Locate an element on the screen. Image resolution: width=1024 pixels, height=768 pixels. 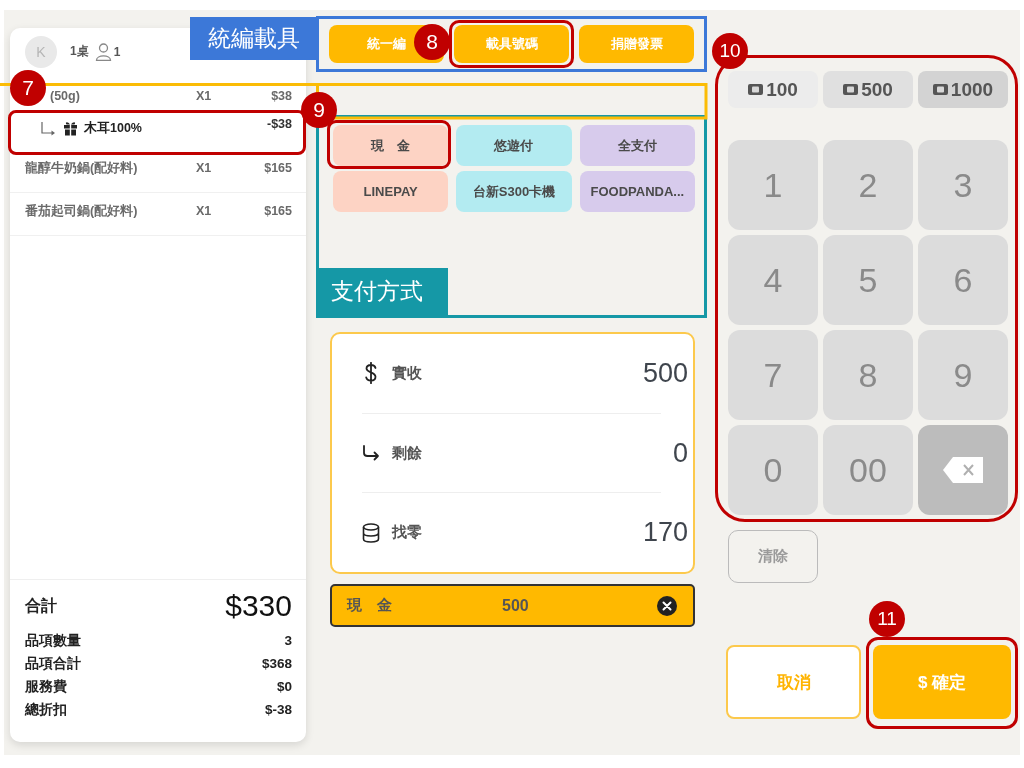
payment-amount: 500 is located at coordinates (515, 605).